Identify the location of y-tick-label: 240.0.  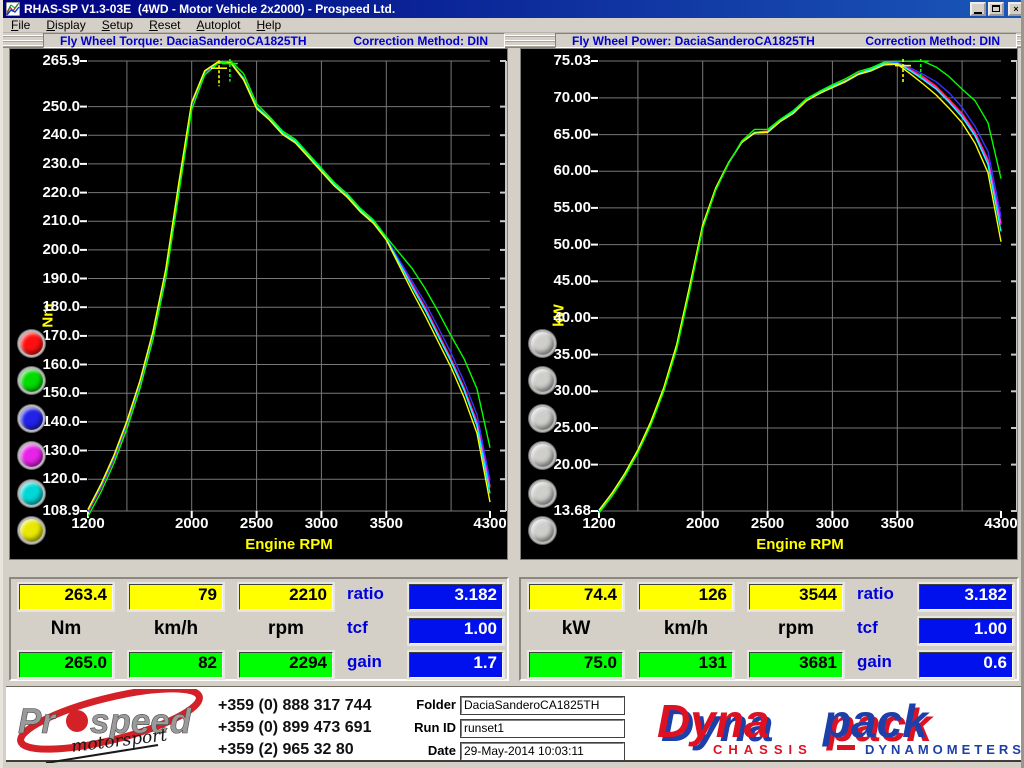
(61, 135).